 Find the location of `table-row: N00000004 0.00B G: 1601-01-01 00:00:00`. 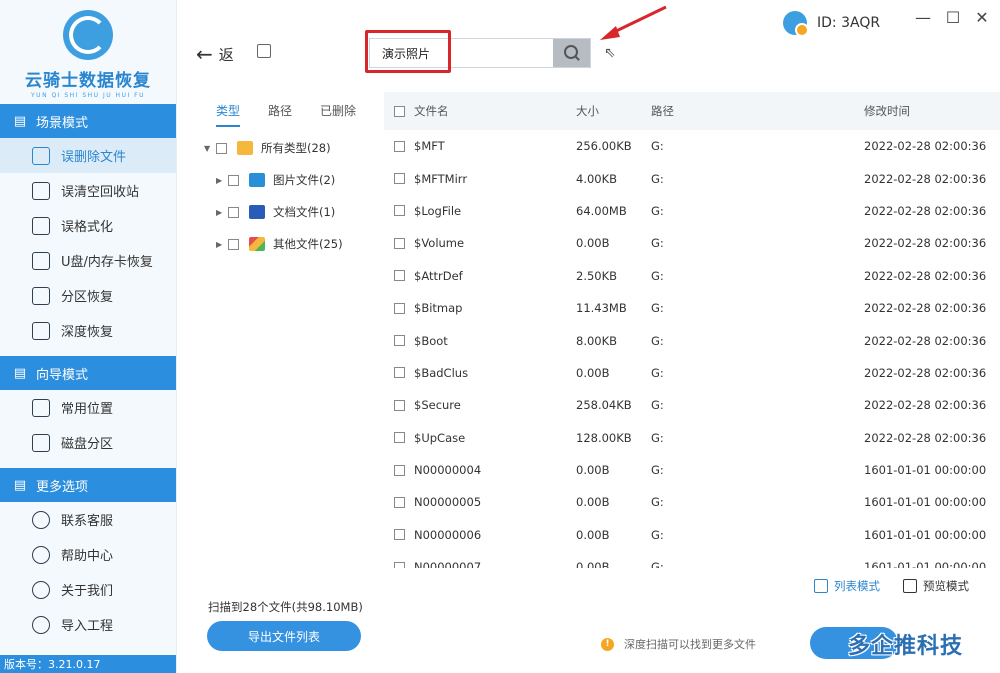

table-row: N00000004 0.00B G: 1601-01-01 00:00:00 is located at coordinates (692, 470).